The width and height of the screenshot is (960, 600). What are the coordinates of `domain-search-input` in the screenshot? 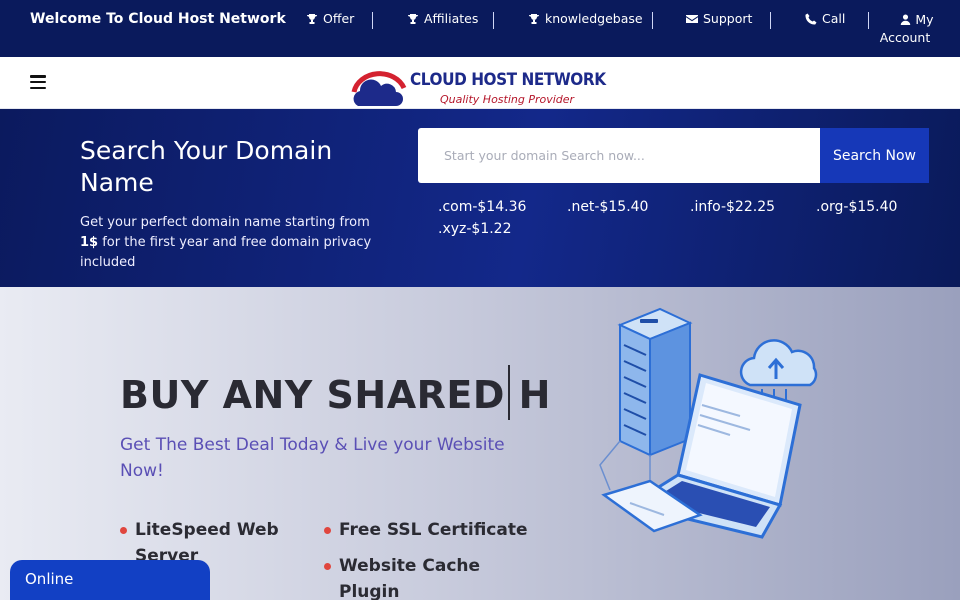 It's located at (619, 155).